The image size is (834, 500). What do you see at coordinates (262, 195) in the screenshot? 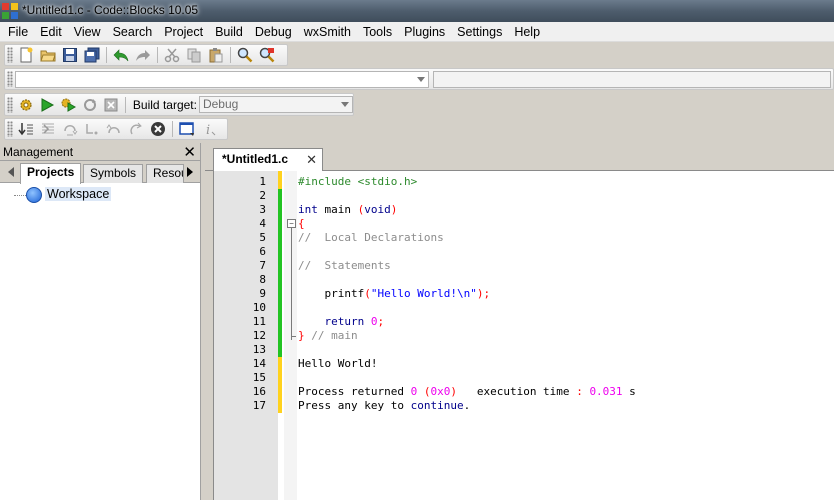
I see `line-number: 2` at bounding box center [262, 195].